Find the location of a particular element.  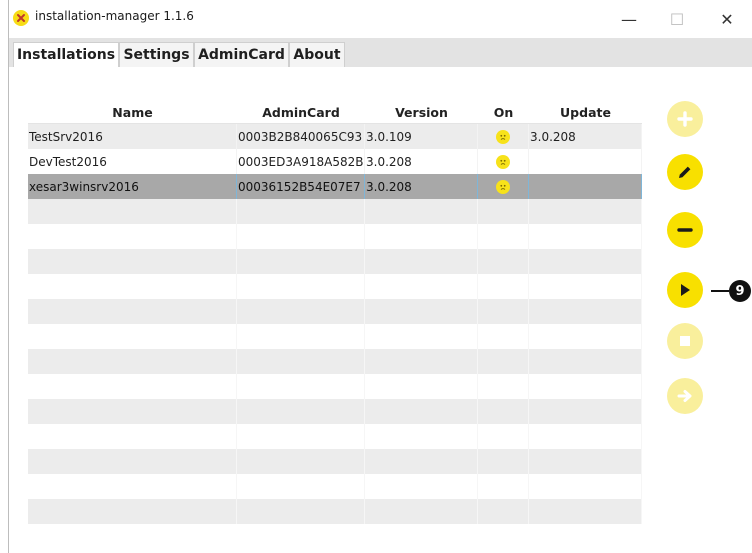

cell-version: 3.0.208 is located at coordinates (421, 161).